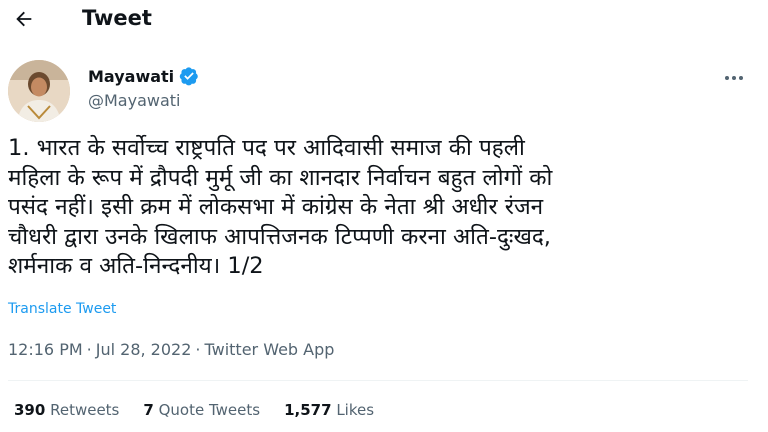 The width and height of the screenshot is (768, 432). What do you see at coordinates (30, 410) in the screenshot?
I see `retweets-count: 390` at bounding box center [30, 410].